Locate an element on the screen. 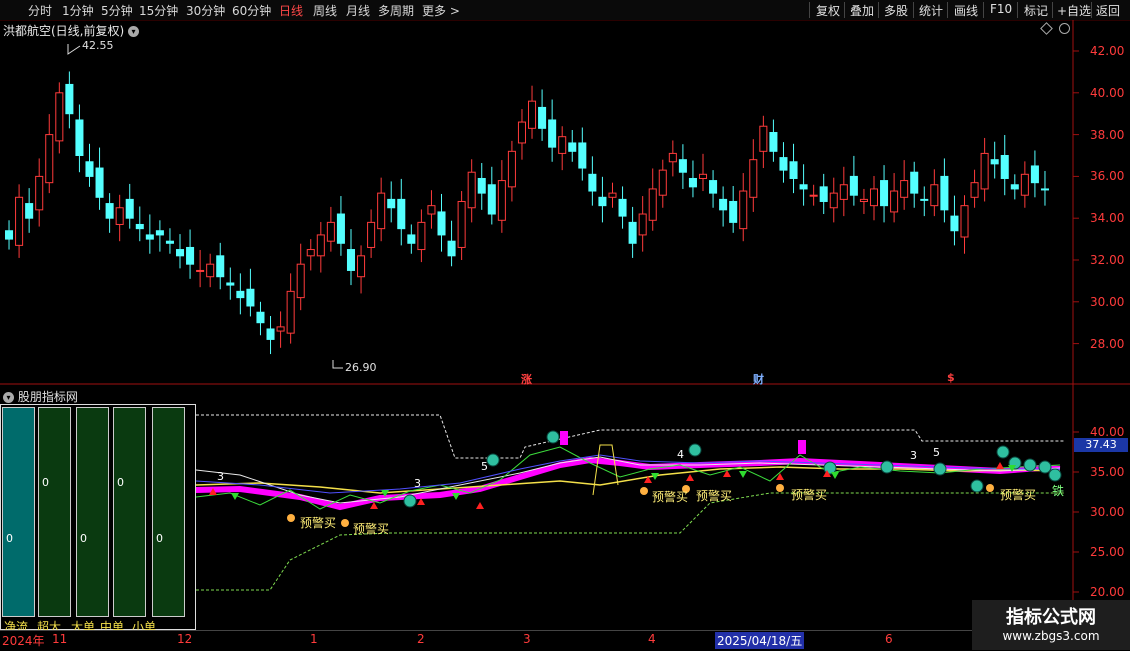  indicator-axis-label: 40.00 is located at coordinates (1107, 432).